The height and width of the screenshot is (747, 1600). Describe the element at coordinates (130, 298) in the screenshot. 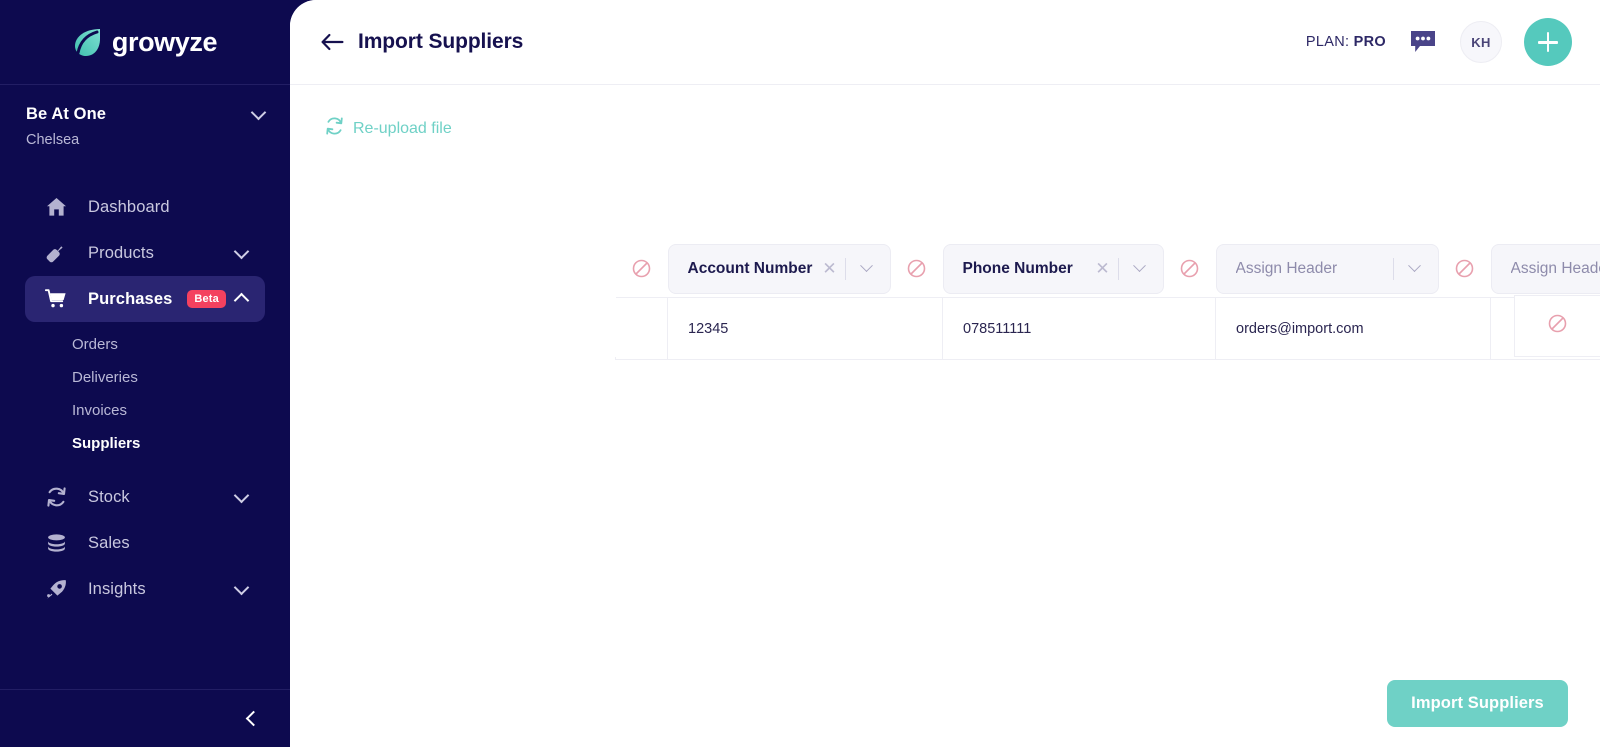

I see `sidebar-item-label: Purchases` at that location.